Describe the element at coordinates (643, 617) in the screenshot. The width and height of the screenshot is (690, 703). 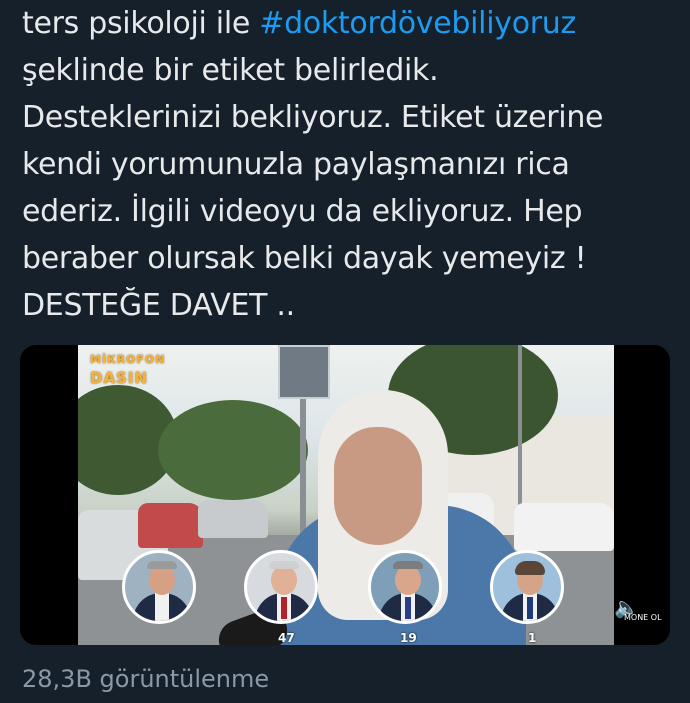
I see `watermark: MONE OL` at that location.